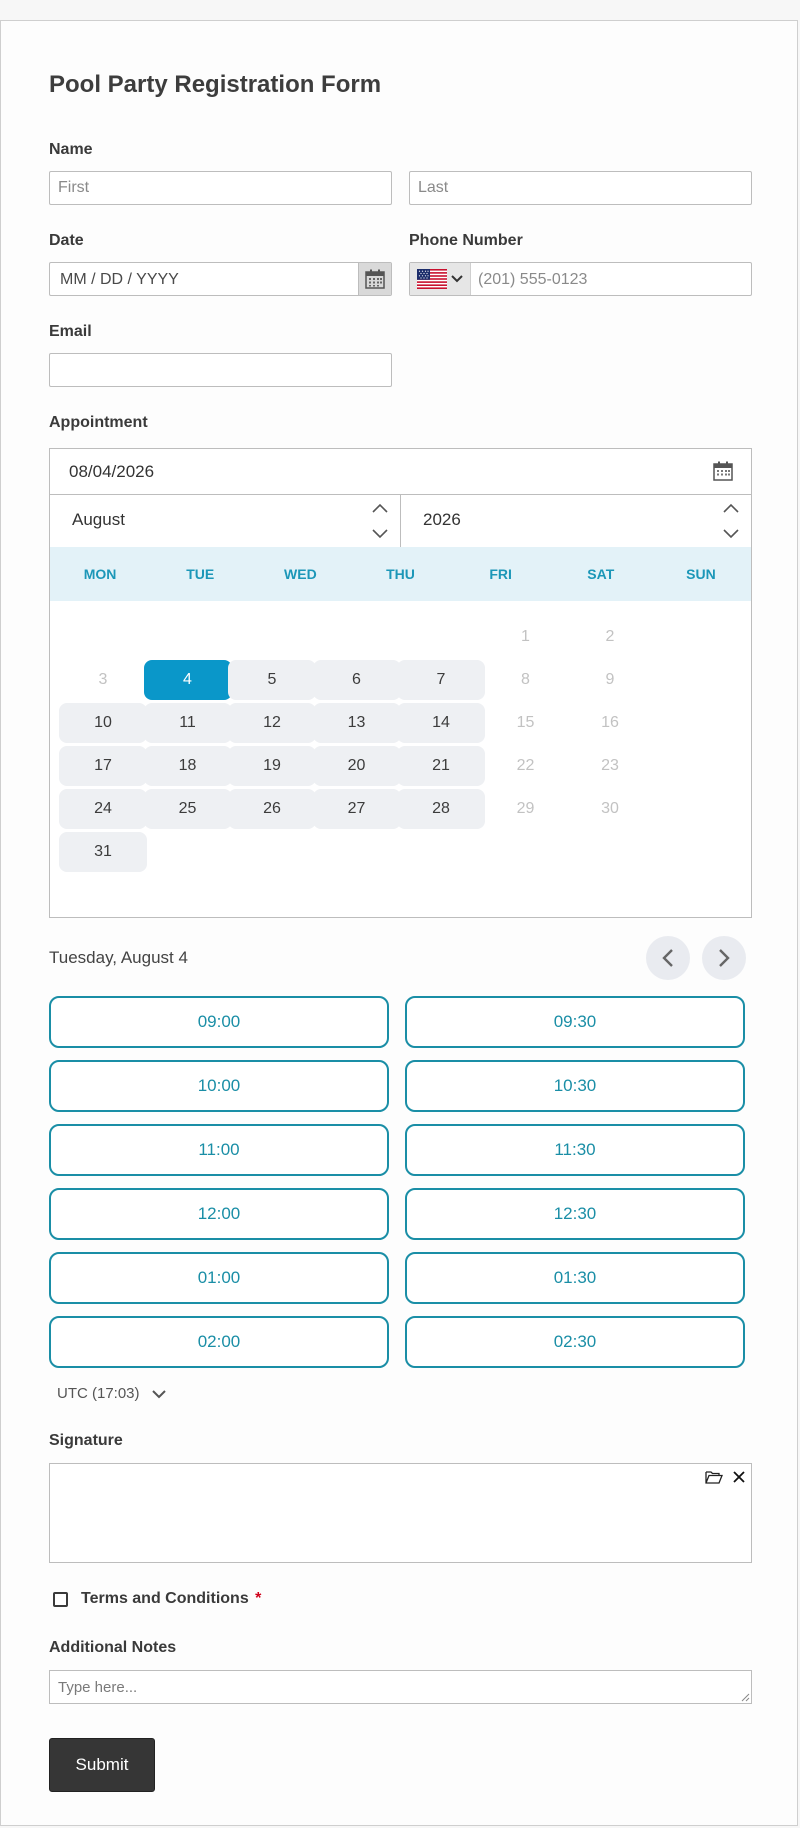 This screenshot has height=1828, width=800. Describe the element at coordinates (165, 1598) in the screenshot. I see `terms-text: Terms and Conditions` at that location.